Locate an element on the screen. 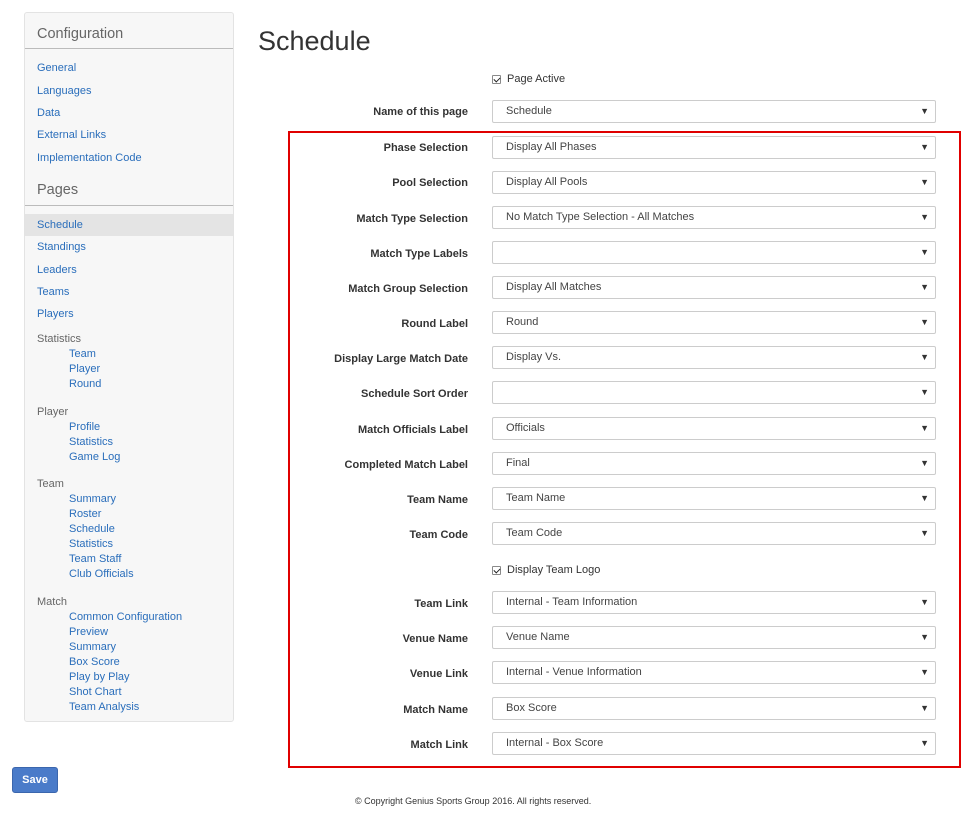  display-large-match-date-select: Display Vs. ▼ is located at coordinates (714, 357).